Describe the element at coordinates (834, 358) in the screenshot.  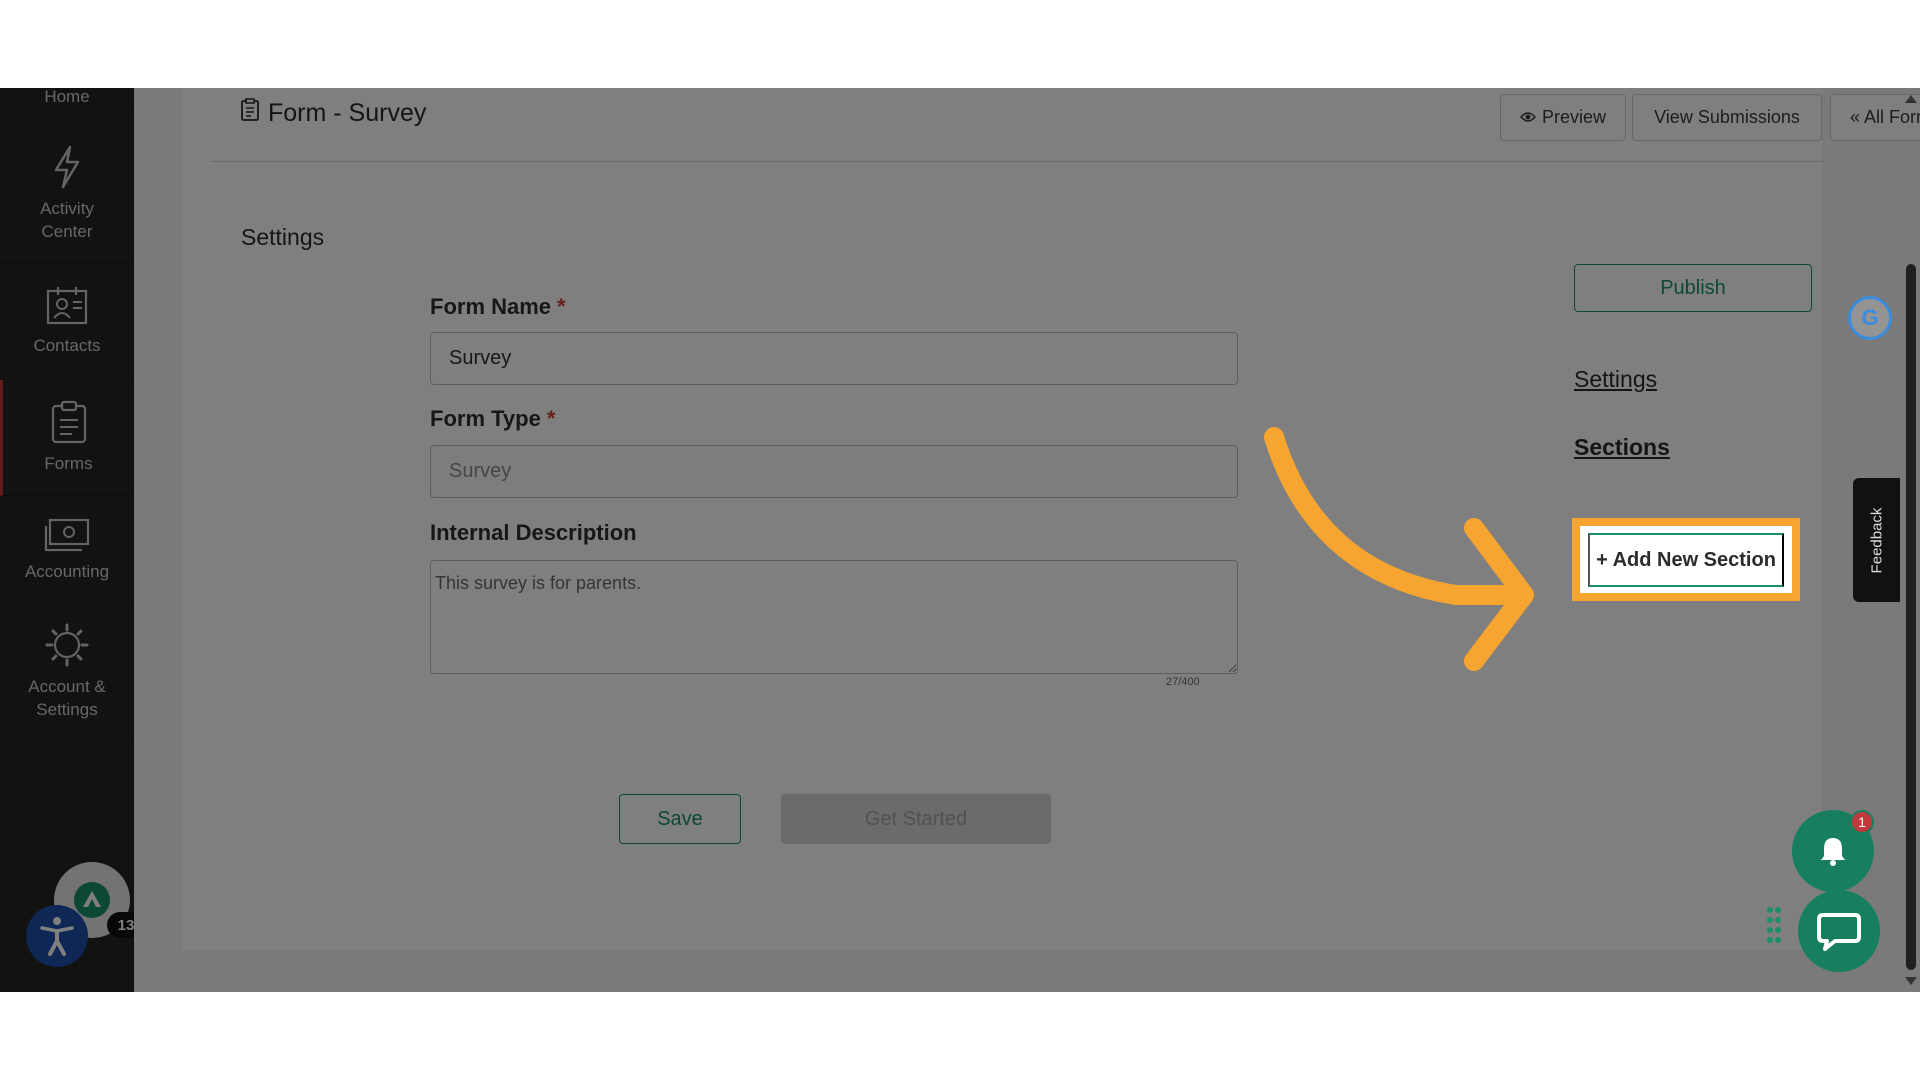
I see `form-name-input` at that location.